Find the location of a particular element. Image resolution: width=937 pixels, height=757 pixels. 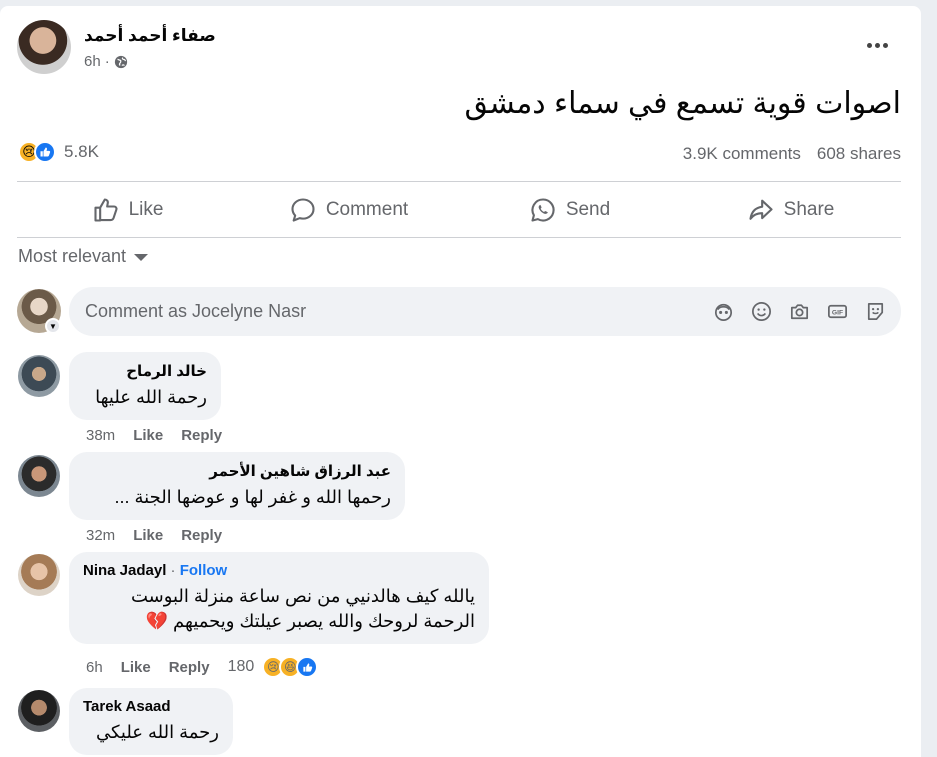

comment-actions: 32m Like Reply is located at coordinates (163, 535).